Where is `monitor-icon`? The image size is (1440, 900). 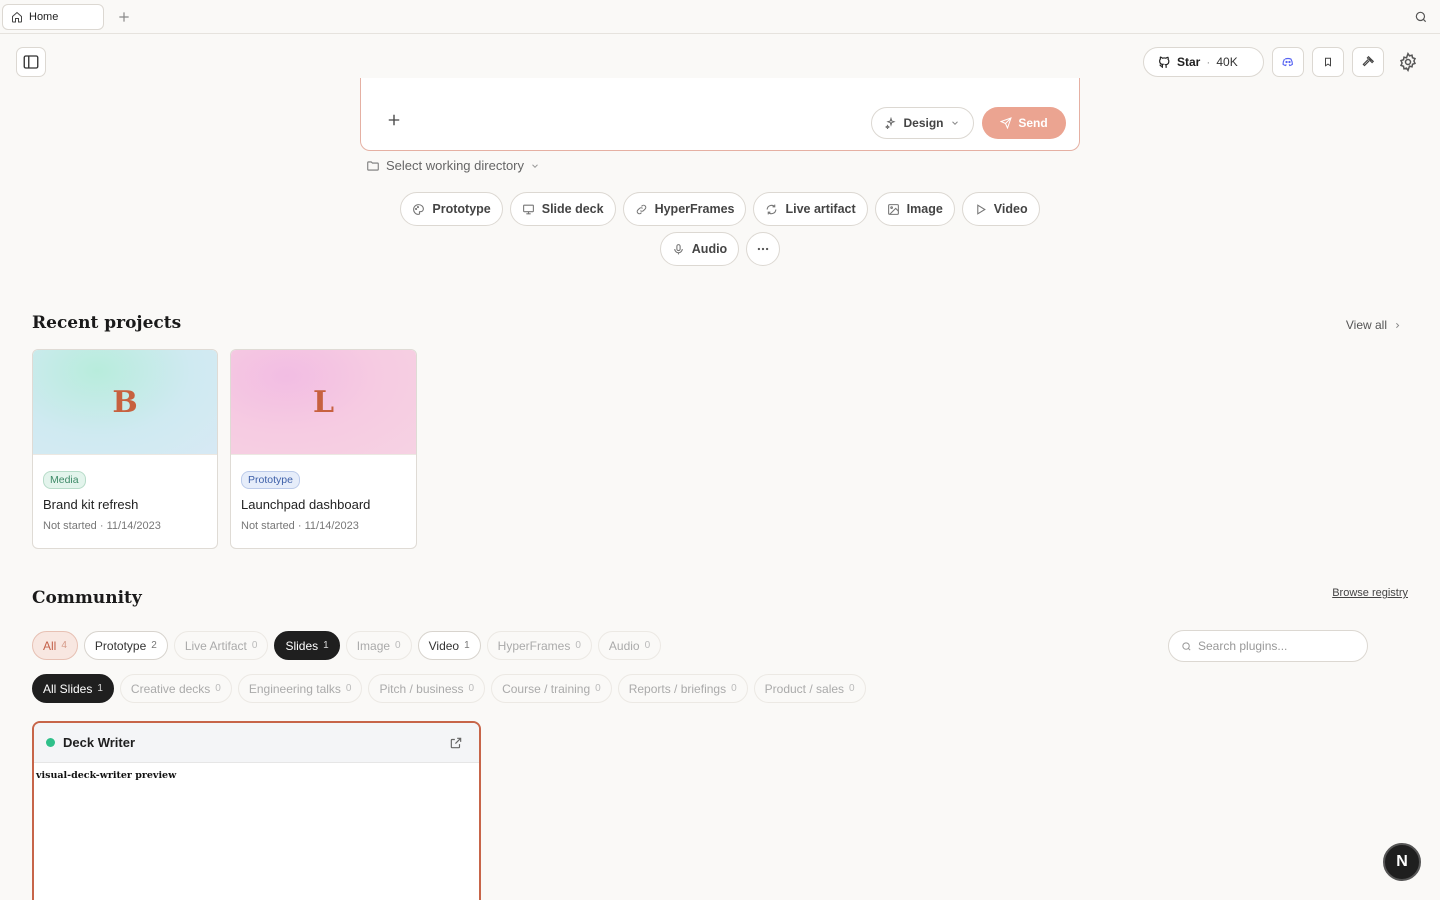 monitor-icon is located at coordinates (528, 209).